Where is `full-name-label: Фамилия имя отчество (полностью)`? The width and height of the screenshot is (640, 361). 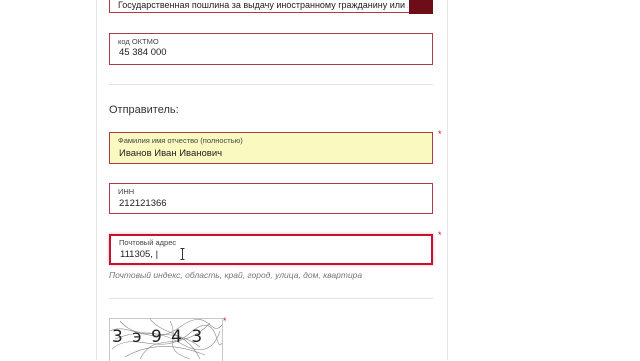 full-name-label: Фамилия имя отчество (полностью) is located at coordinates (180, 140).